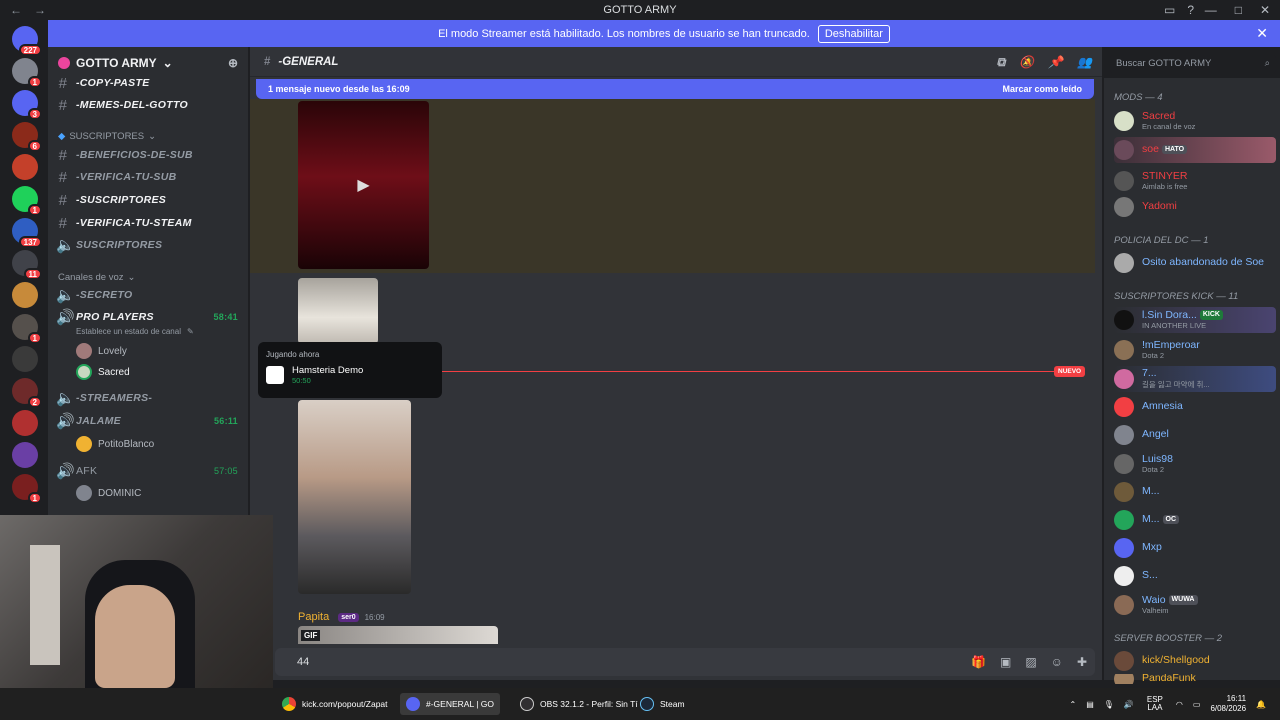  What do you see at coordinates (151, 245) in the screenshot?
I see `voice-channel-suscriptores: 🔈 SUSCRIPTORES` at bounding box center [151, 245].